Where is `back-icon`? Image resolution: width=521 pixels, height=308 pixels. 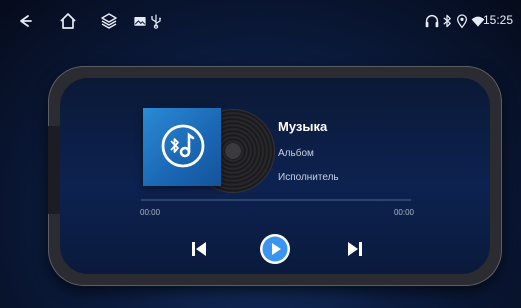
back-icon is located at coordinates (26, 21).